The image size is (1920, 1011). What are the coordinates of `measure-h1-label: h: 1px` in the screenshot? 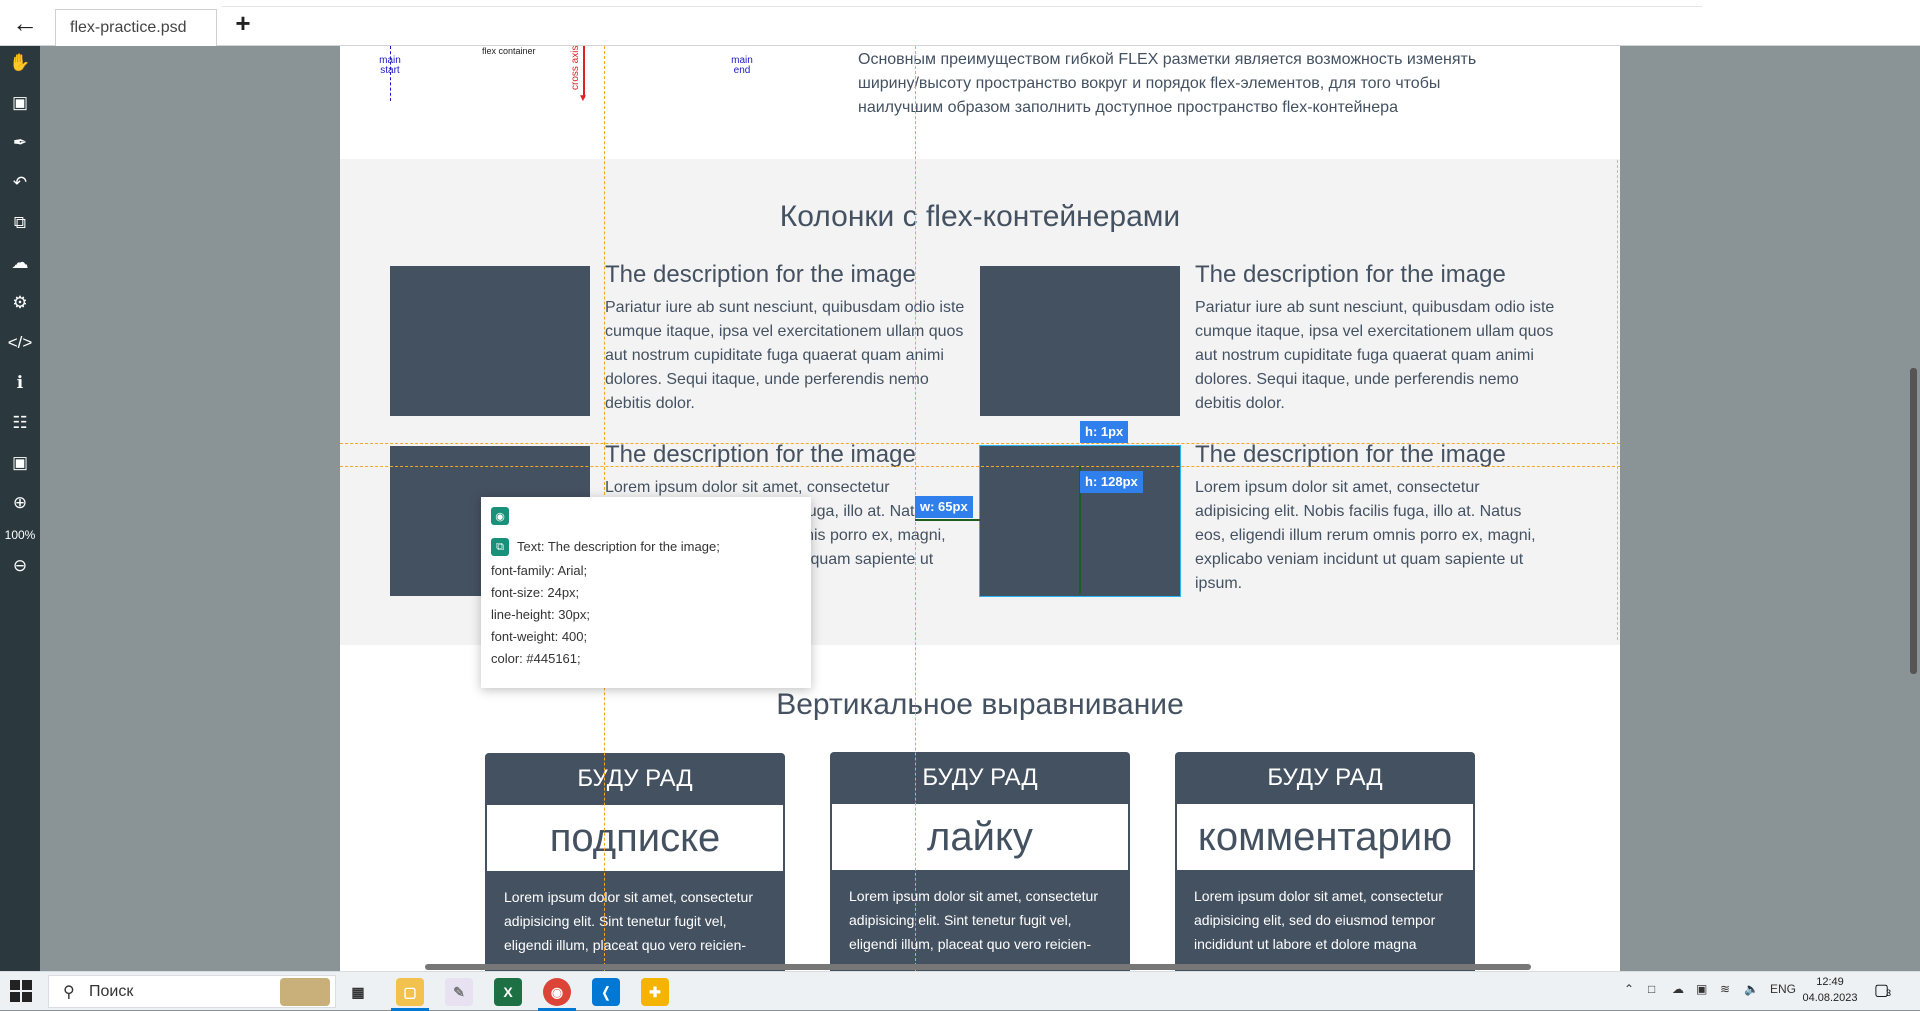 It's located at (1104, 432).